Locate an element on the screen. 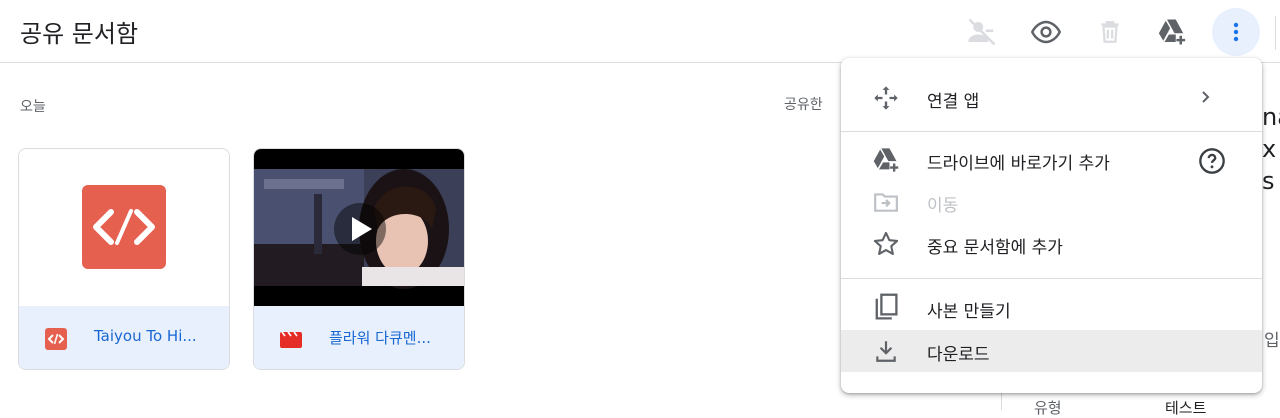 The height and width of the screenshot is (418, 1280). menu-item-label: 중요 문서함에 추가 is located at coordinates (995, 248).